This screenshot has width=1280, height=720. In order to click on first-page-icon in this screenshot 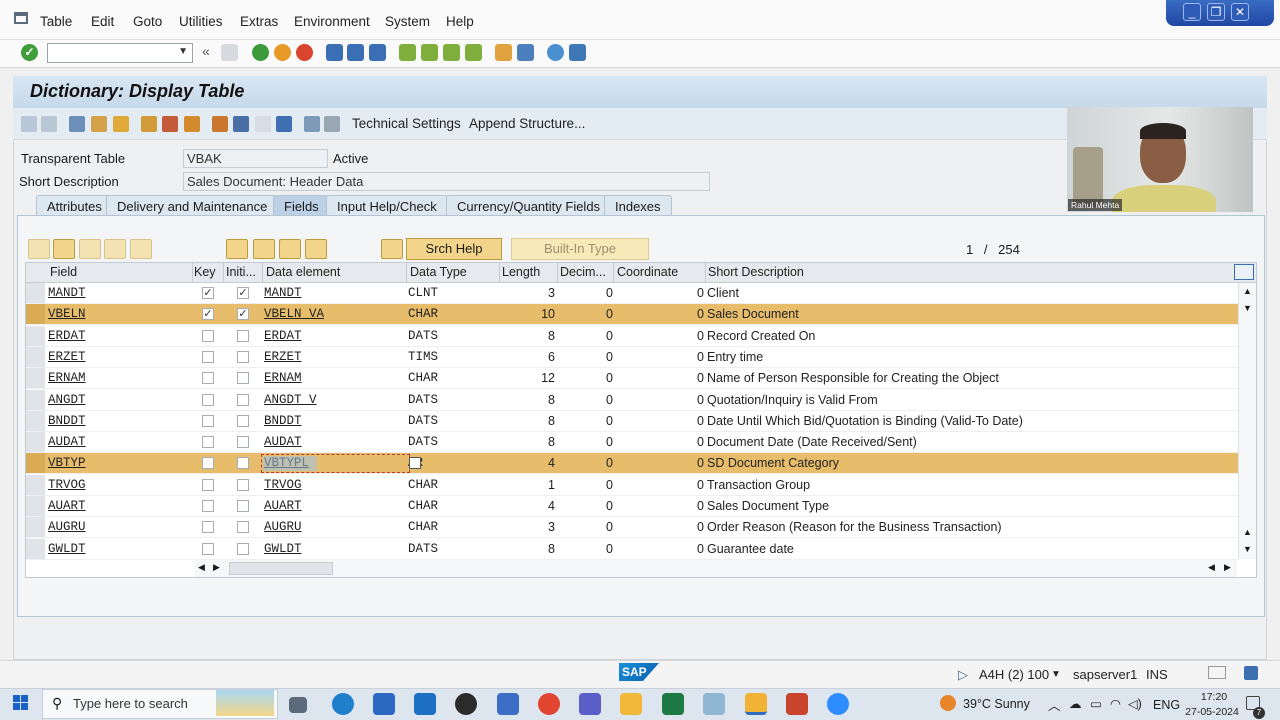, I will do `click(407, 52)`.